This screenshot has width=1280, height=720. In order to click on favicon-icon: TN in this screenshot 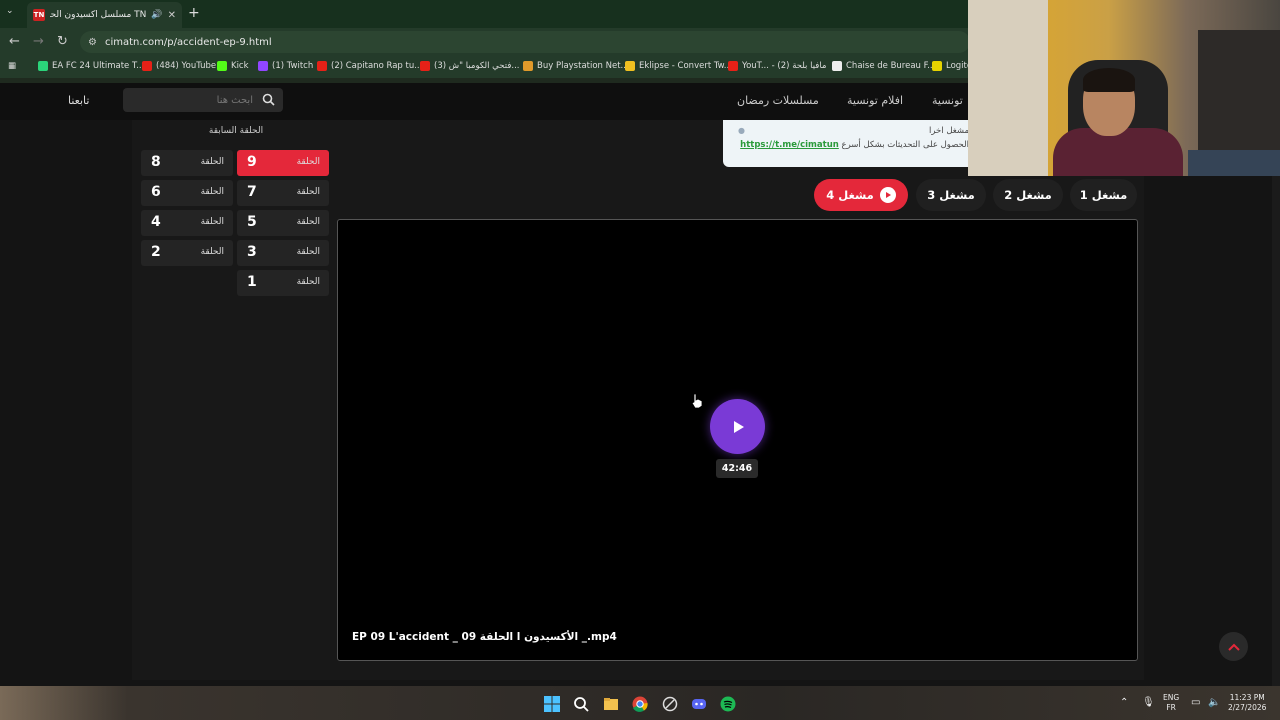, I will do `click(39, 15)`.